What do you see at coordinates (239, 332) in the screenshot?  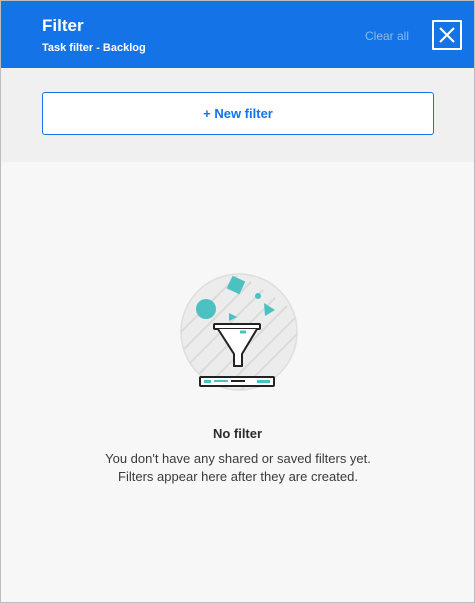 I see `funnel-icon` at bounding box center [239, 332].